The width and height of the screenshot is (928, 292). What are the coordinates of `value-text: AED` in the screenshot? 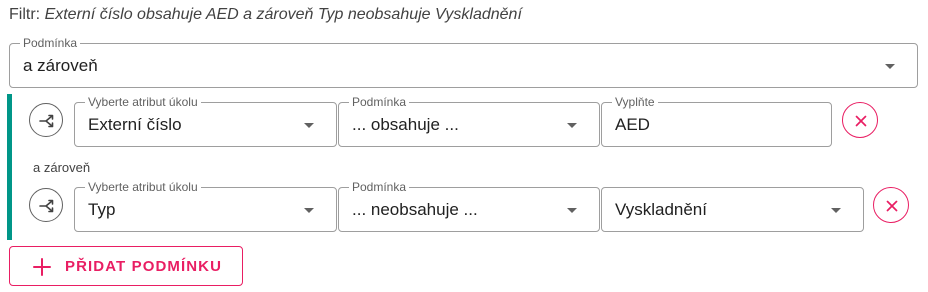 It's located at (632, 124).